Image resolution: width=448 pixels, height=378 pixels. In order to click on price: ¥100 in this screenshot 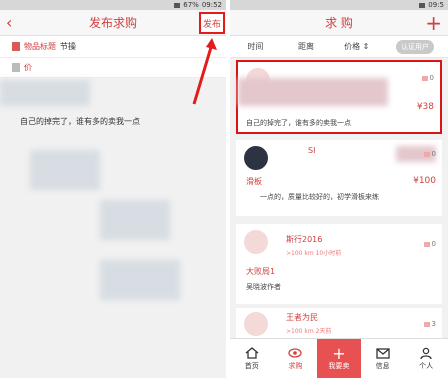, I will do `click(424, 181)`.